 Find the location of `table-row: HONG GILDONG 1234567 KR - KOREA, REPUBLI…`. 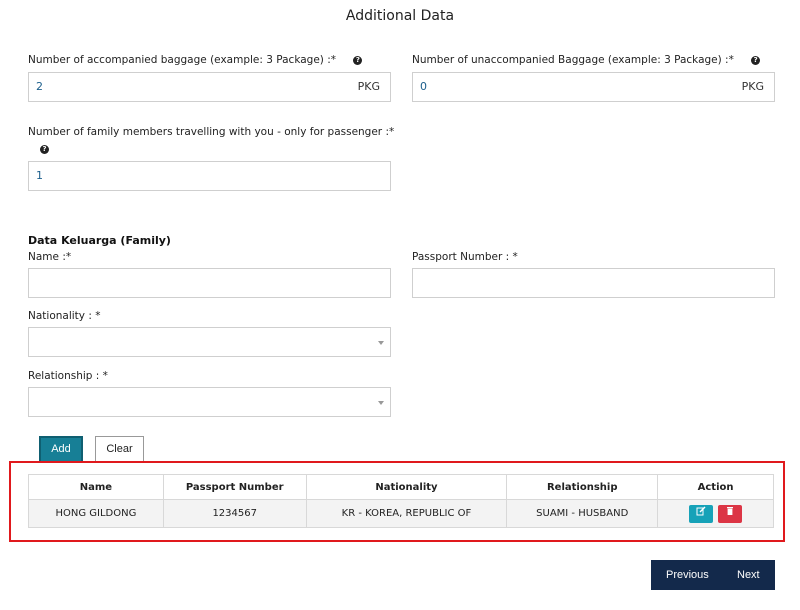

table-row: HONG GILDONG 1234567 KR - KOREA, REPUBLI… is located at coordinates (401, 513).